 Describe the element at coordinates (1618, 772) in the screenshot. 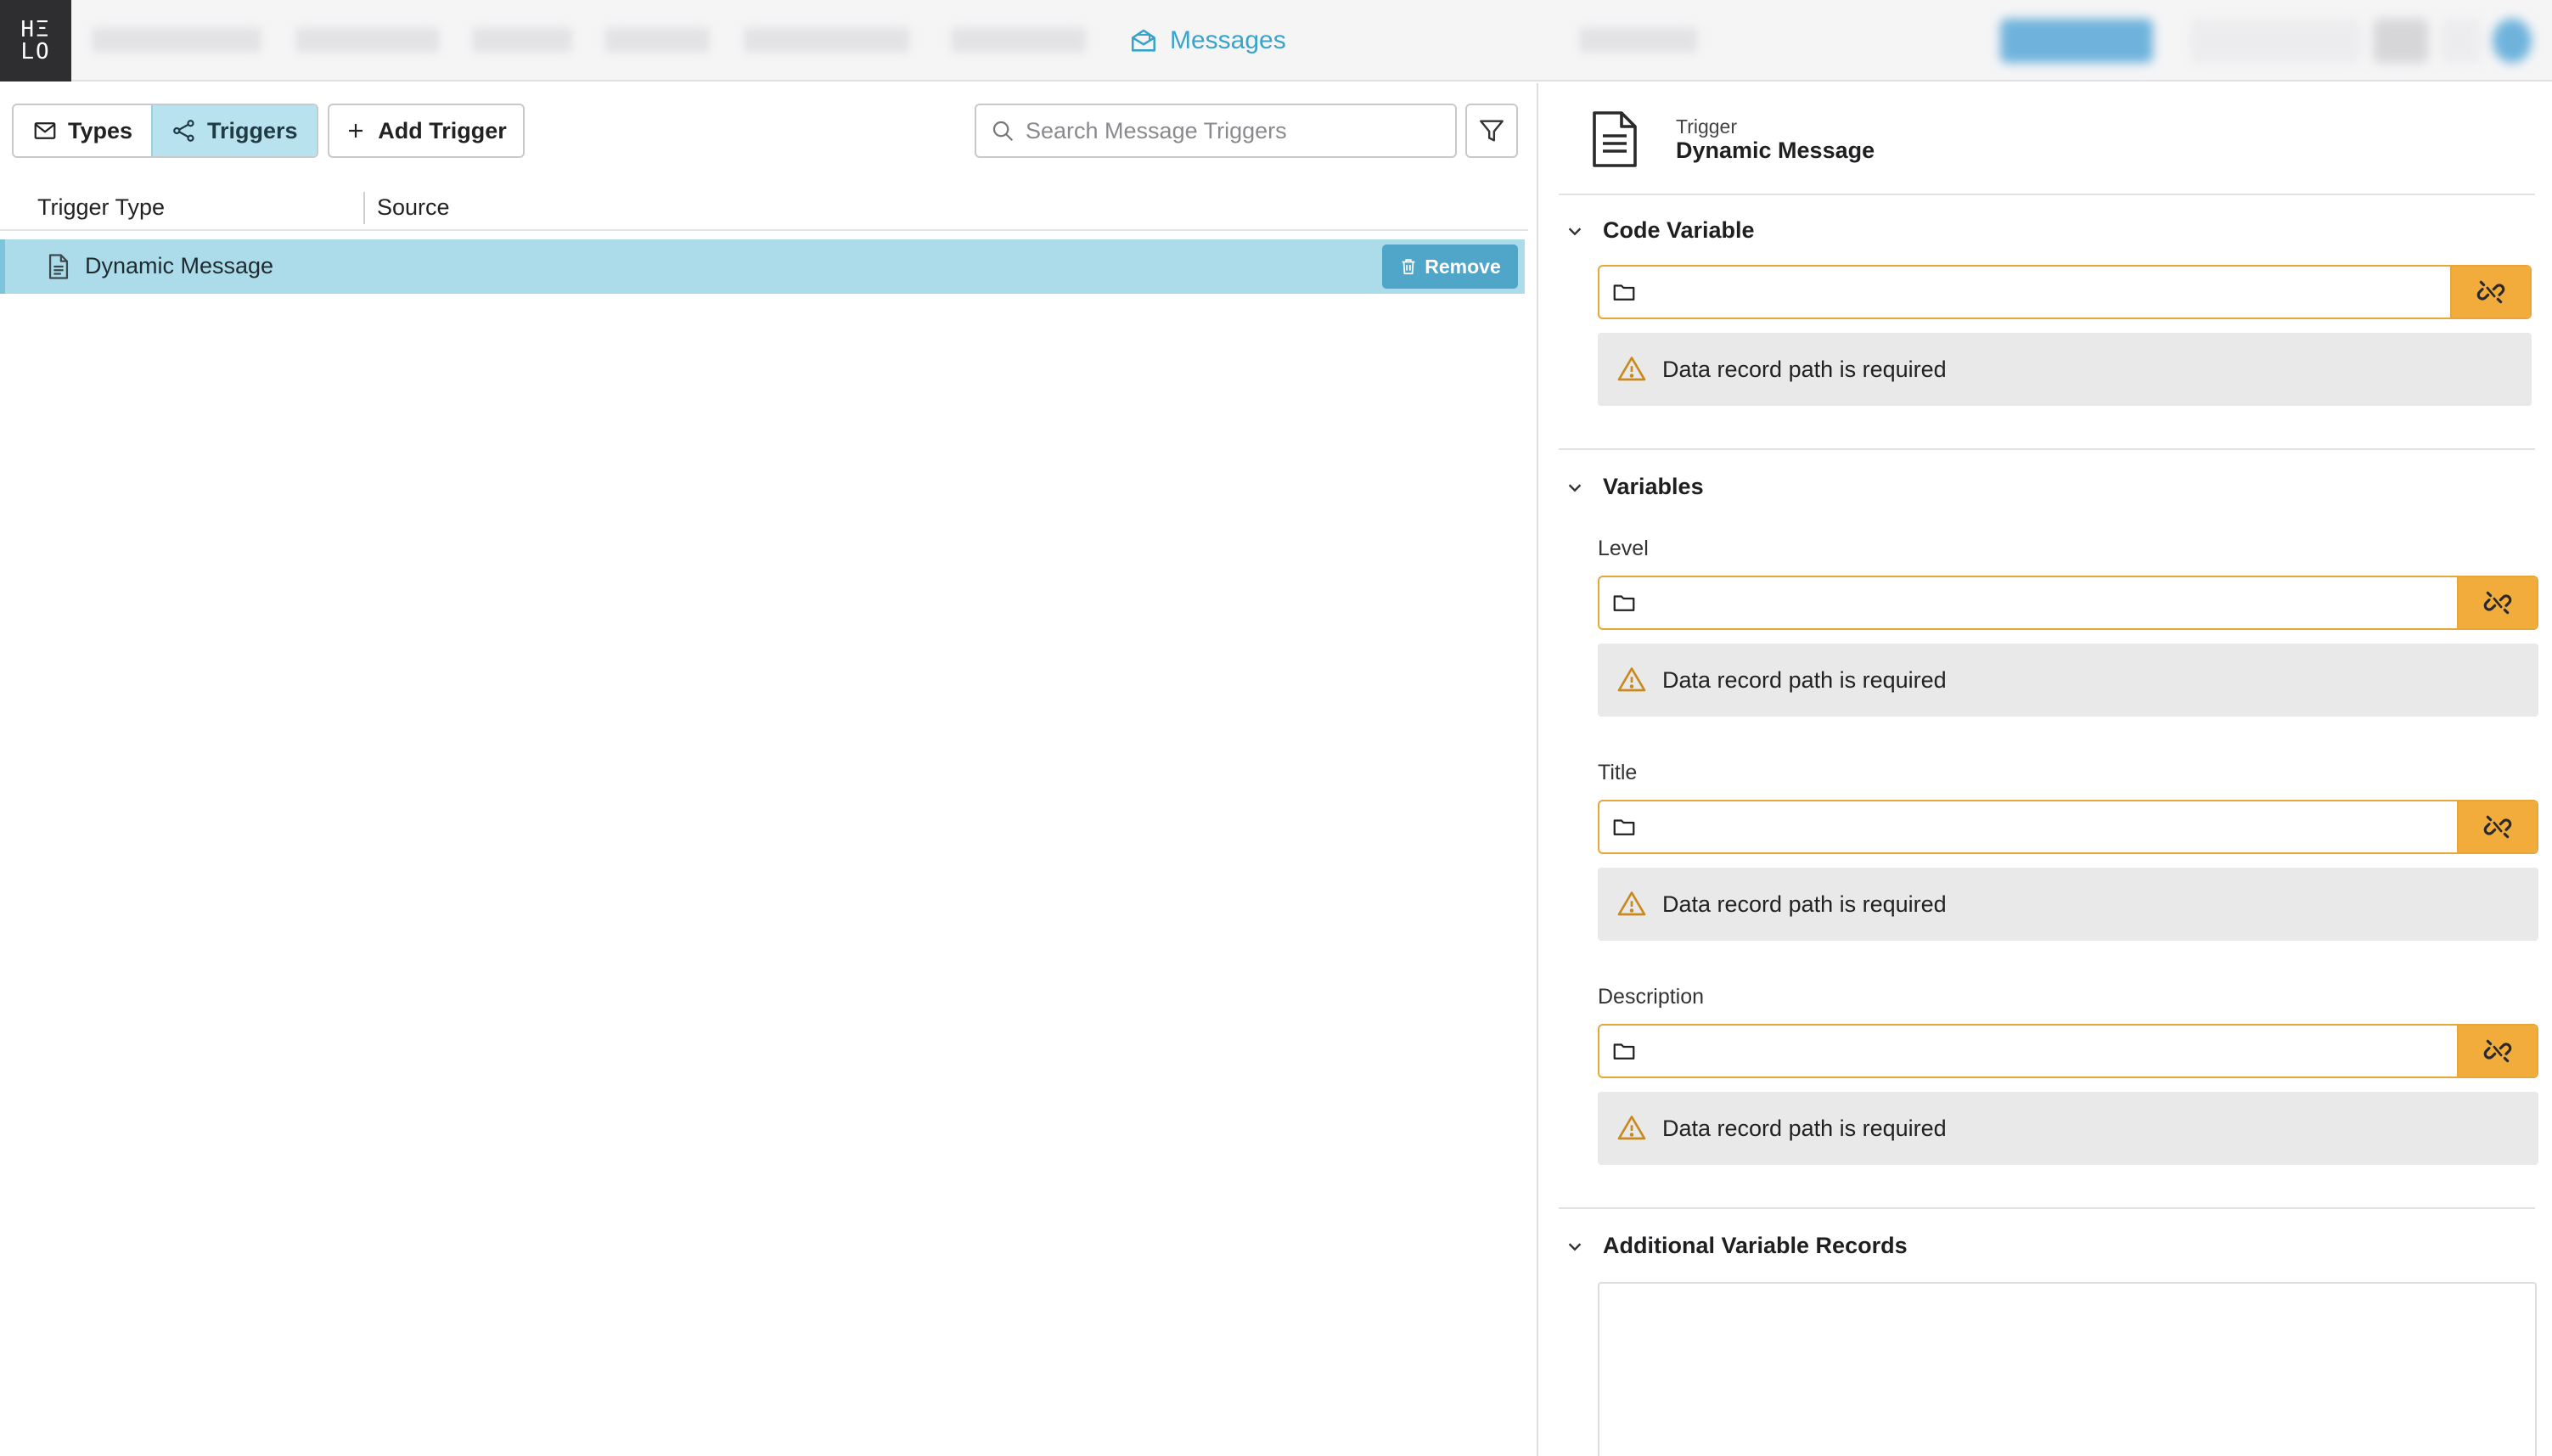

I see `field-label-title: Title` at that location.